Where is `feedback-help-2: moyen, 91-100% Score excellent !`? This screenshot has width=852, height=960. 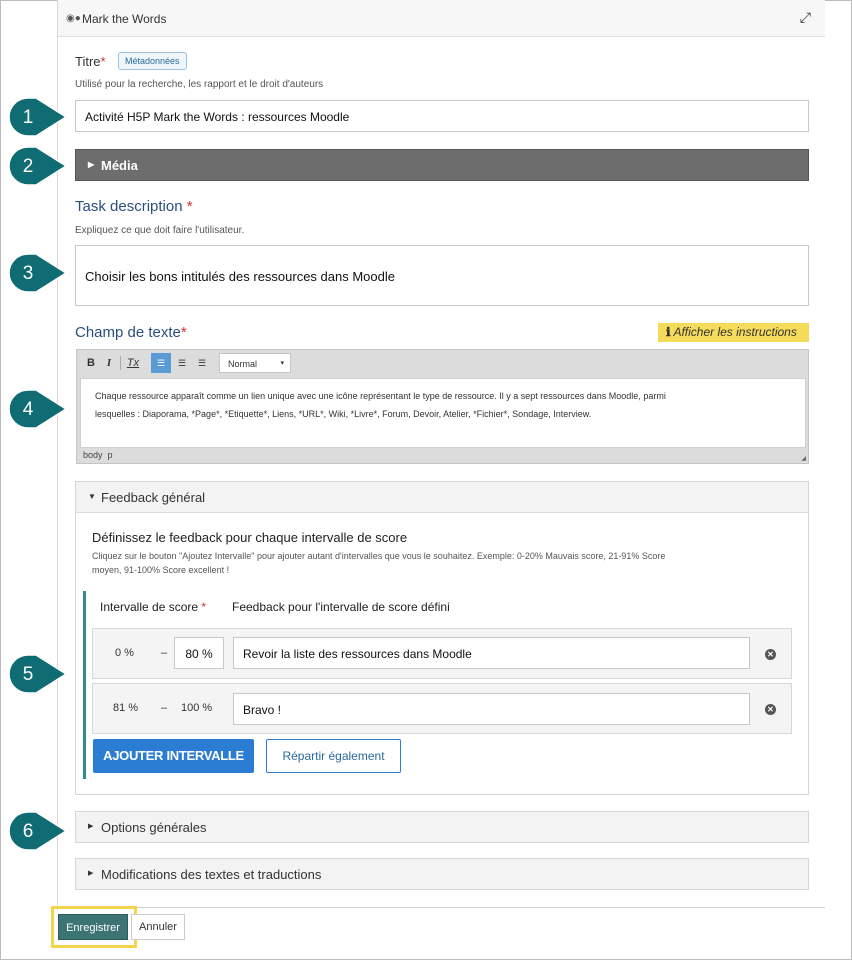 feedback-help-2: moyen, 91-100% Score excellent ! is located at coordinates (161, 570).